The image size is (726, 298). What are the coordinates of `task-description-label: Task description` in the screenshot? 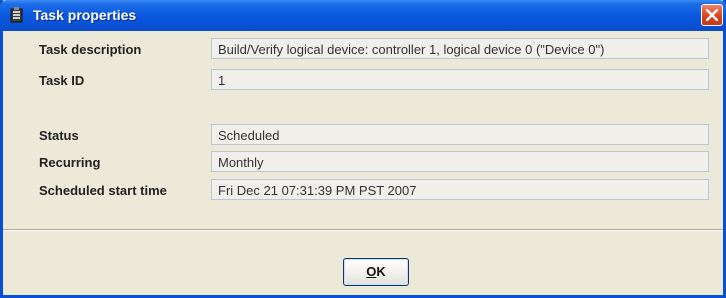 It's located at (90, 49).